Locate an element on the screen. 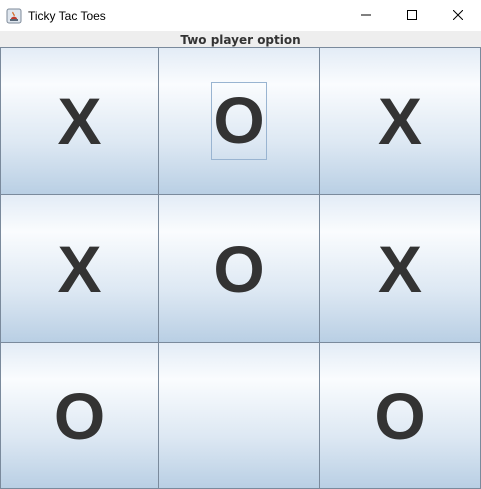 The image size is (481, 489). cell-row-2-col-3: X is located at coordinates (400, 268).